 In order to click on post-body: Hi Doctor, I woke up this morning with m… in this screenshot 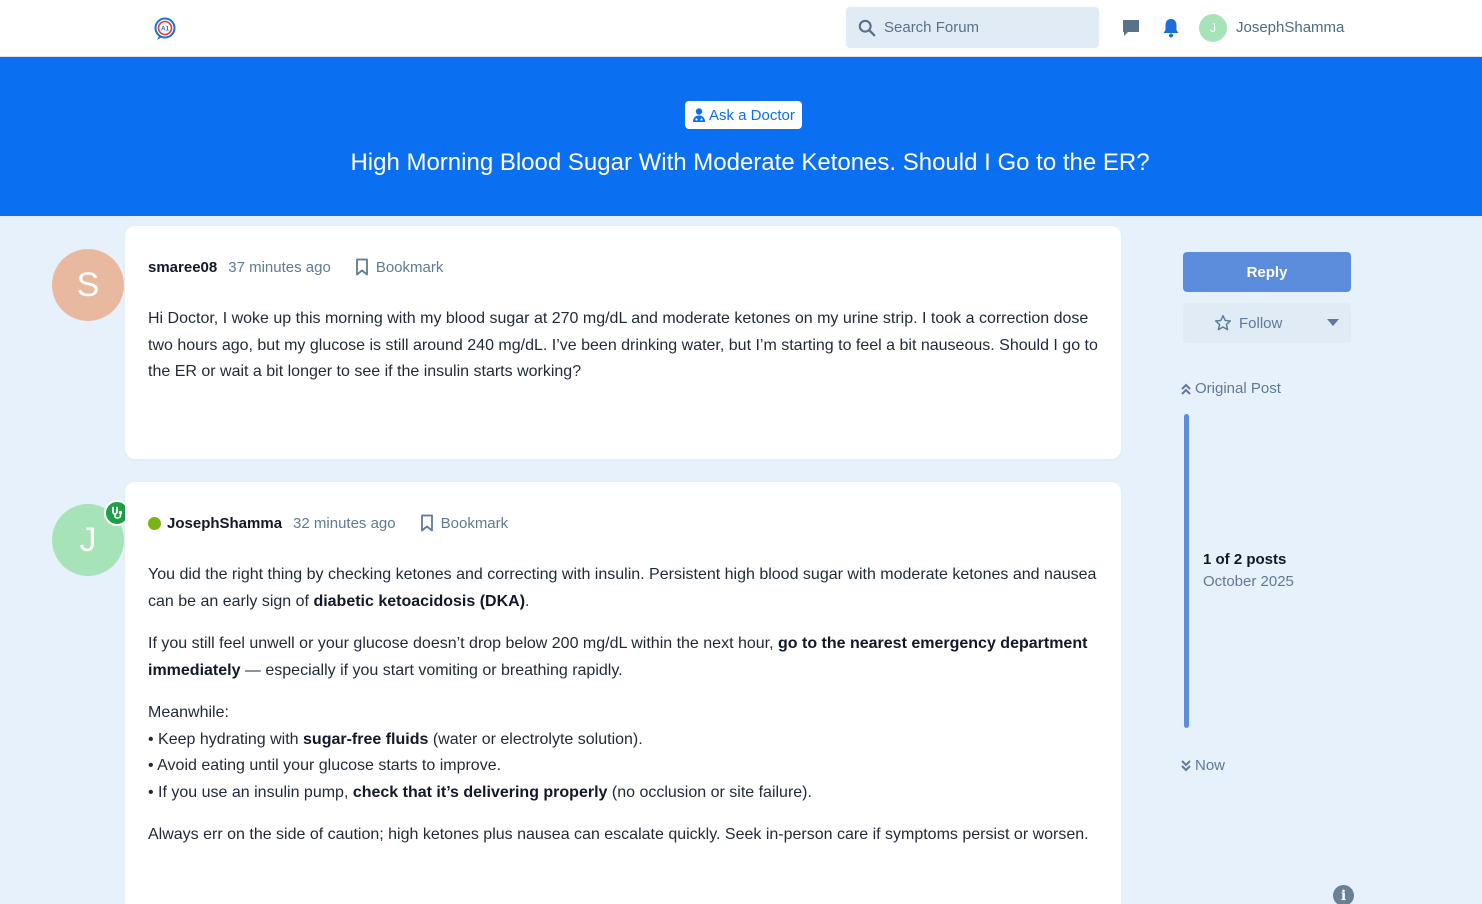, I will do `click(623, 354)`.